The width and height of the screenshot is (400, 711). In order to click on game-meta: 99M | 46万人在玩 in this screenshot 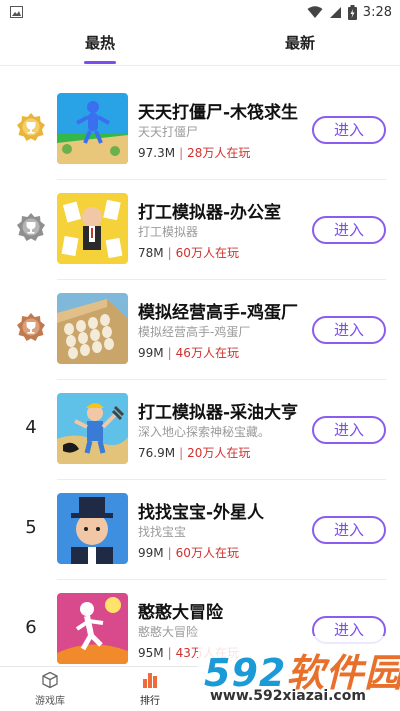, I will do `click(188, 352)`.